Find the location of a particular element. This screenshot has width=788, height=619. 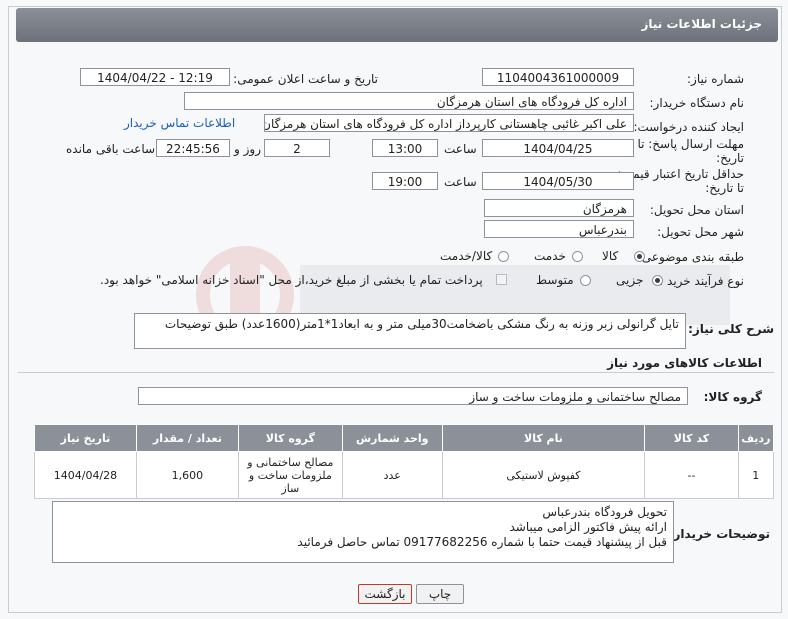

col-code: کد کالا is located at coordinates (691, 438).